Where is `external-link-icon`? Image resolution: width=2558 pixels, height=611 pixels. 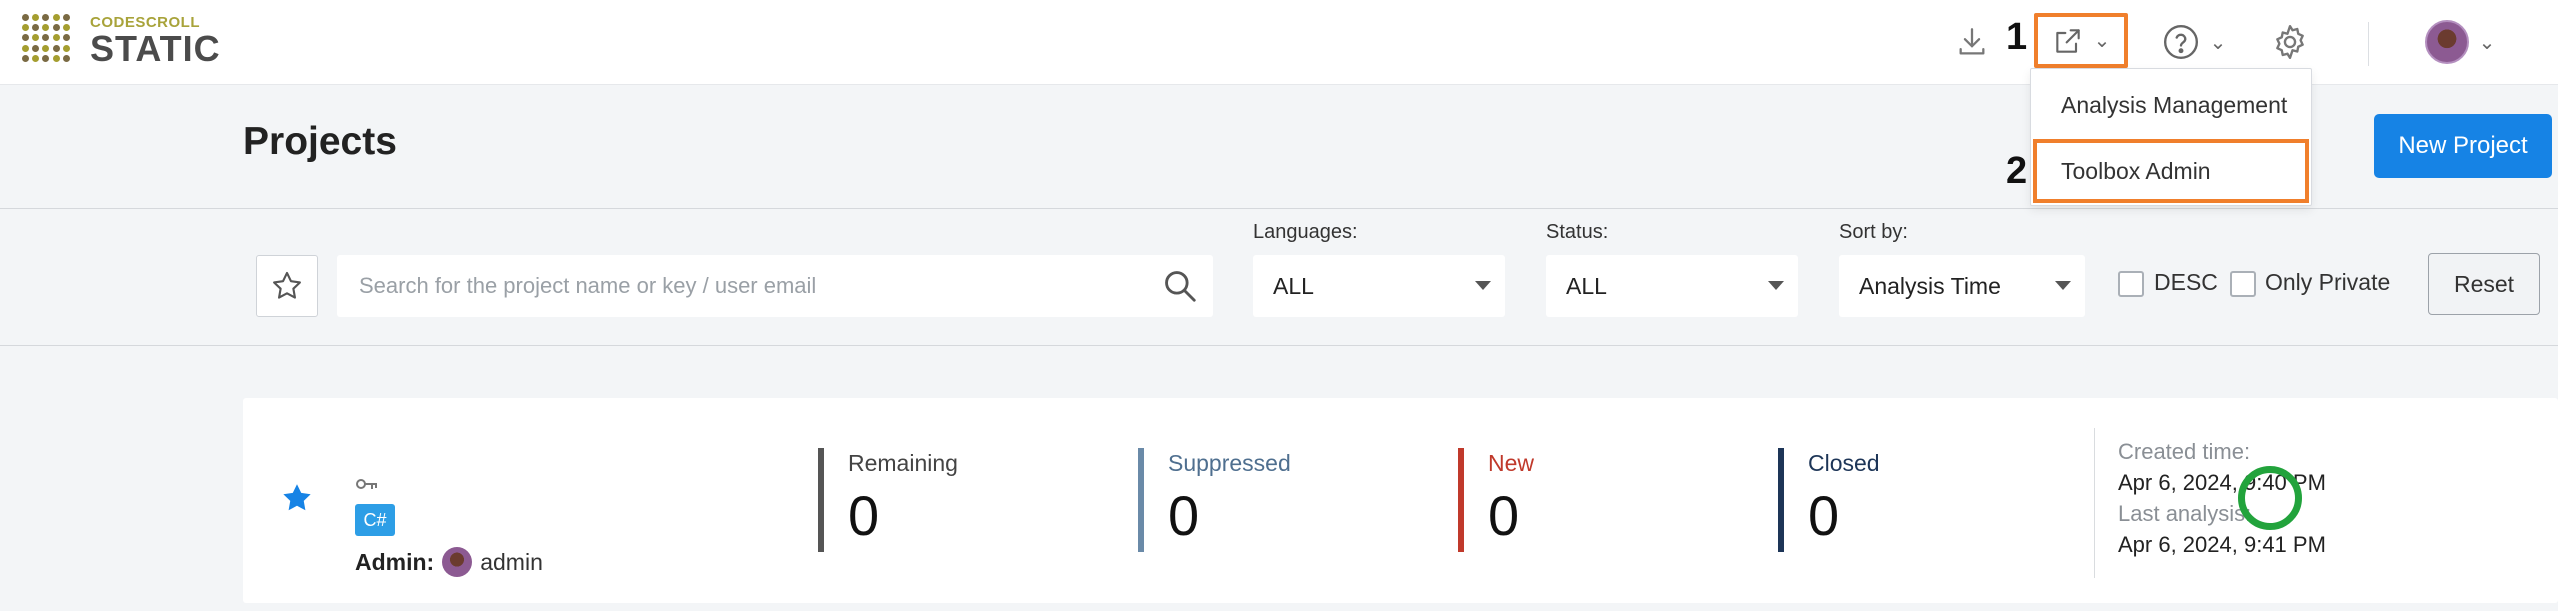
external-link-icon is located at coordinates (2067, 40).